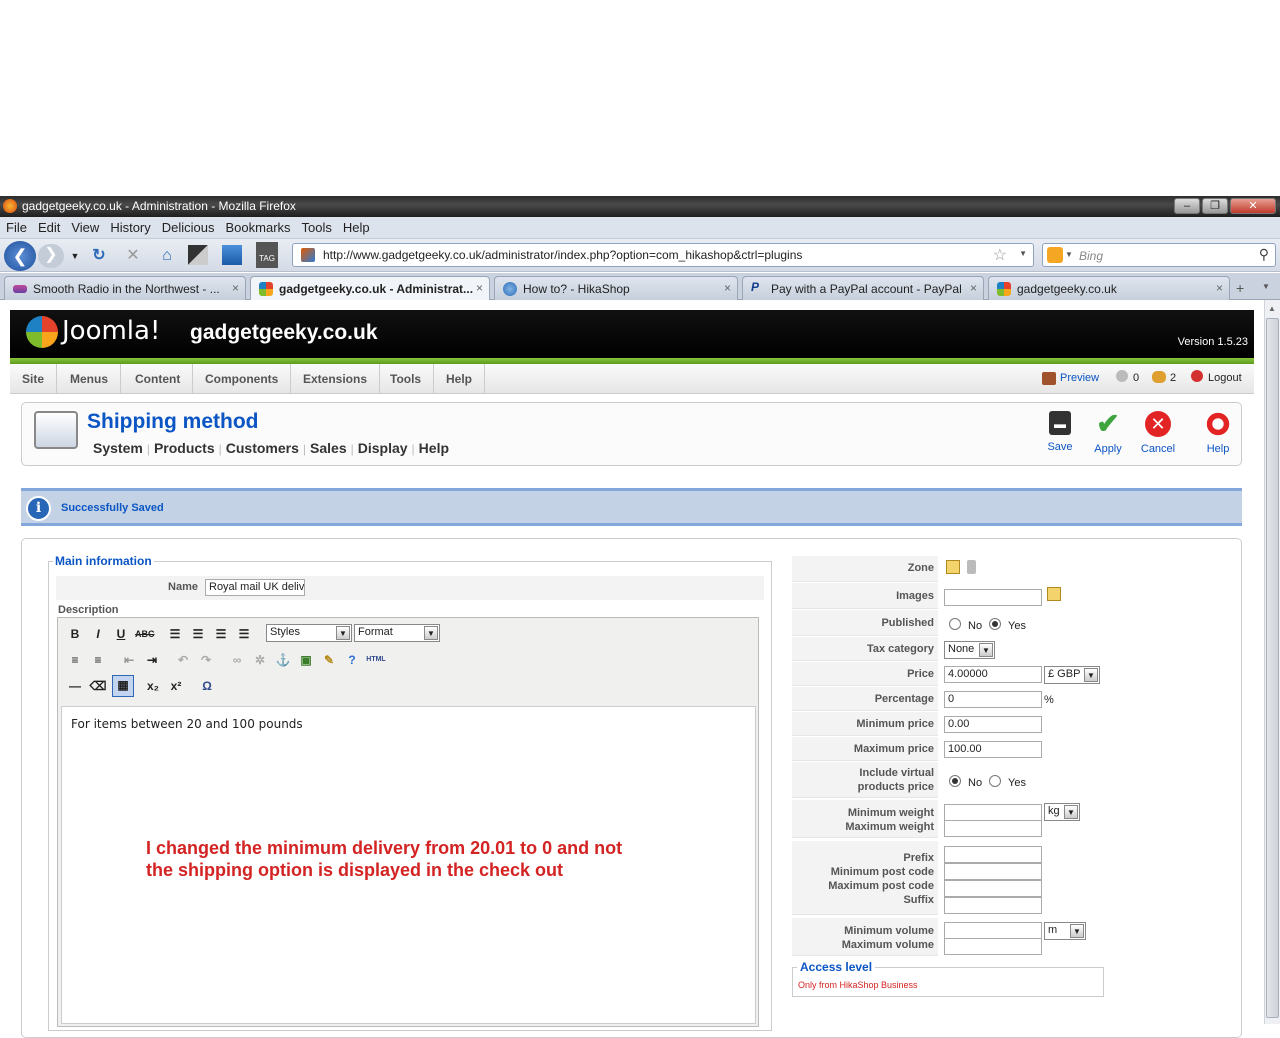 The height and width of the screenshot is (1038, 1280). I want to click on max-weight-input, so click(993, 828).